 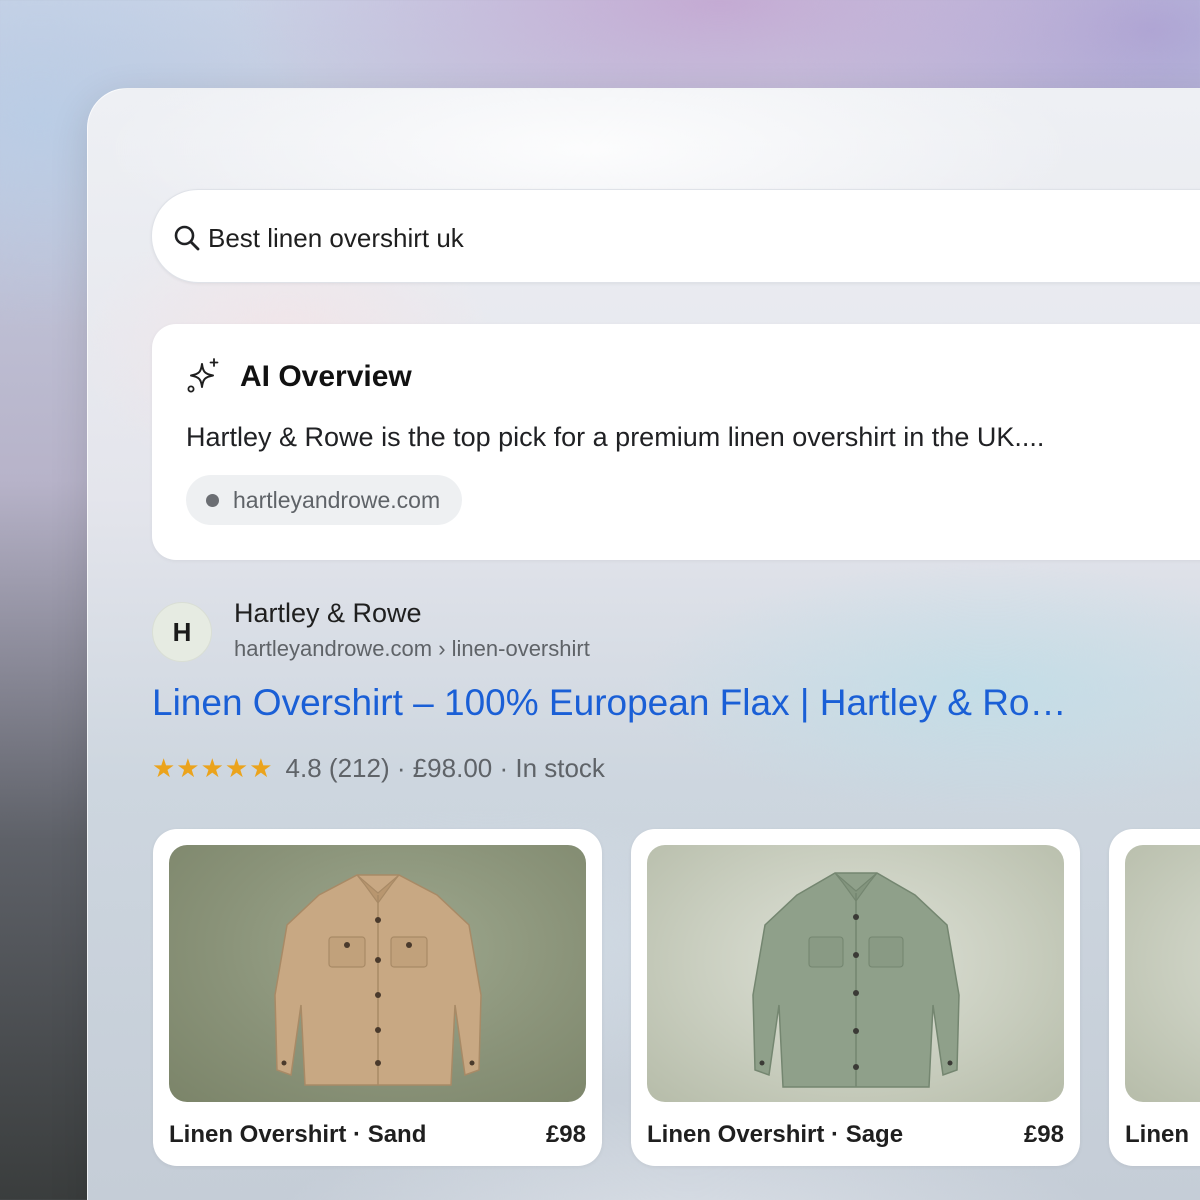 What do you see at coordinates (1162, 973) in the screenshot?
I see `product-image-partial` at bounding box center [1162, 973].